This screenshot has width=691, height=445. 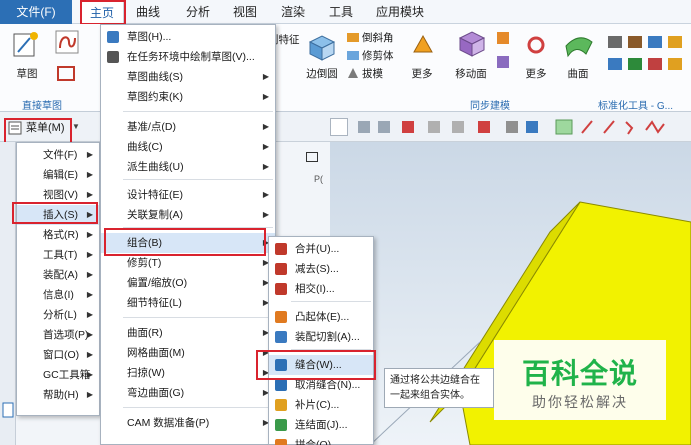 What do you see at coordinates (58, 195) in the screenshot?
I see `main-menu-item: 视图(V) ▶` at bounding box center [58, 195].